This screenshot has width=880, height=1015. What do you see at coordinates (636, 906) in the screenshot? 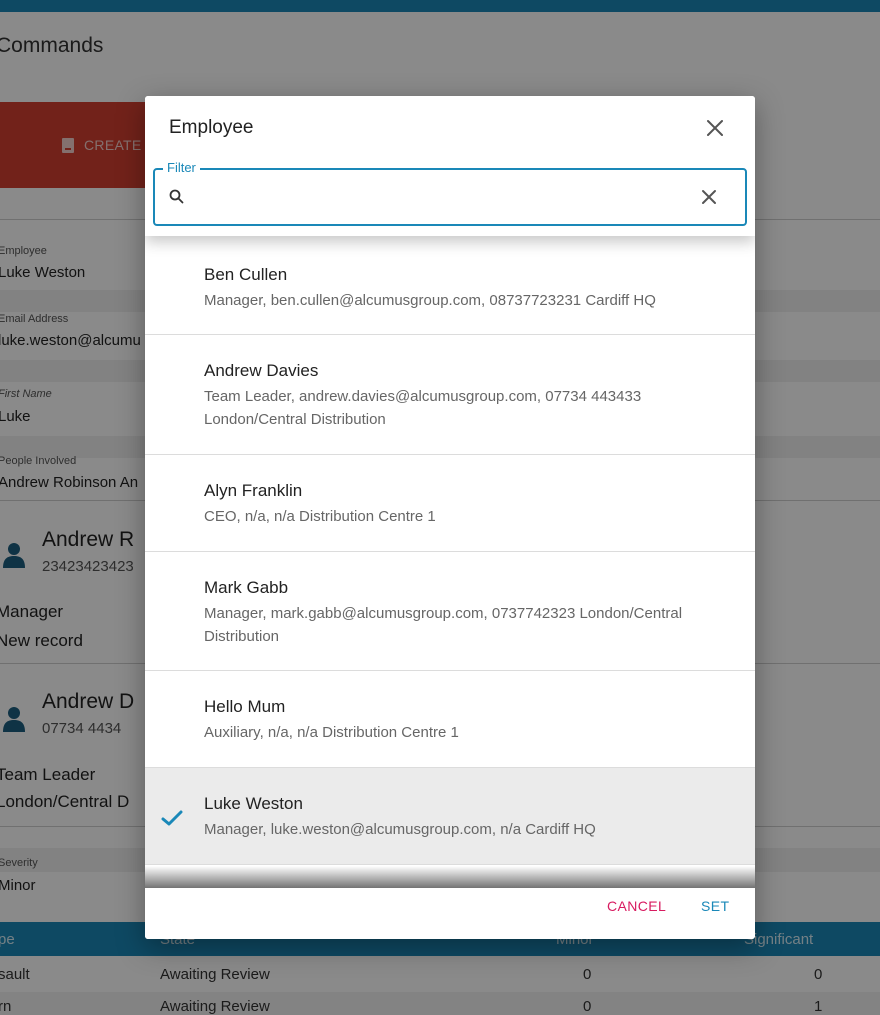
I see `cancel-button: CANCEL` at bounding box center [636, 906].